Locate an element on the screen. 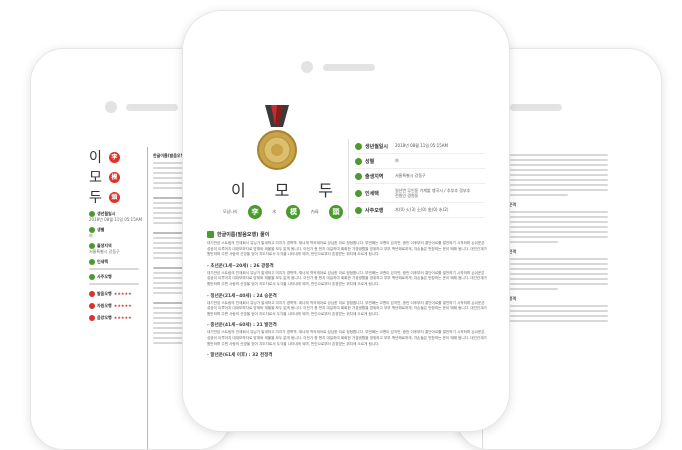  left-value-0: 2018년 08월 11일 05:15AM is located at coordinates (115, 219).